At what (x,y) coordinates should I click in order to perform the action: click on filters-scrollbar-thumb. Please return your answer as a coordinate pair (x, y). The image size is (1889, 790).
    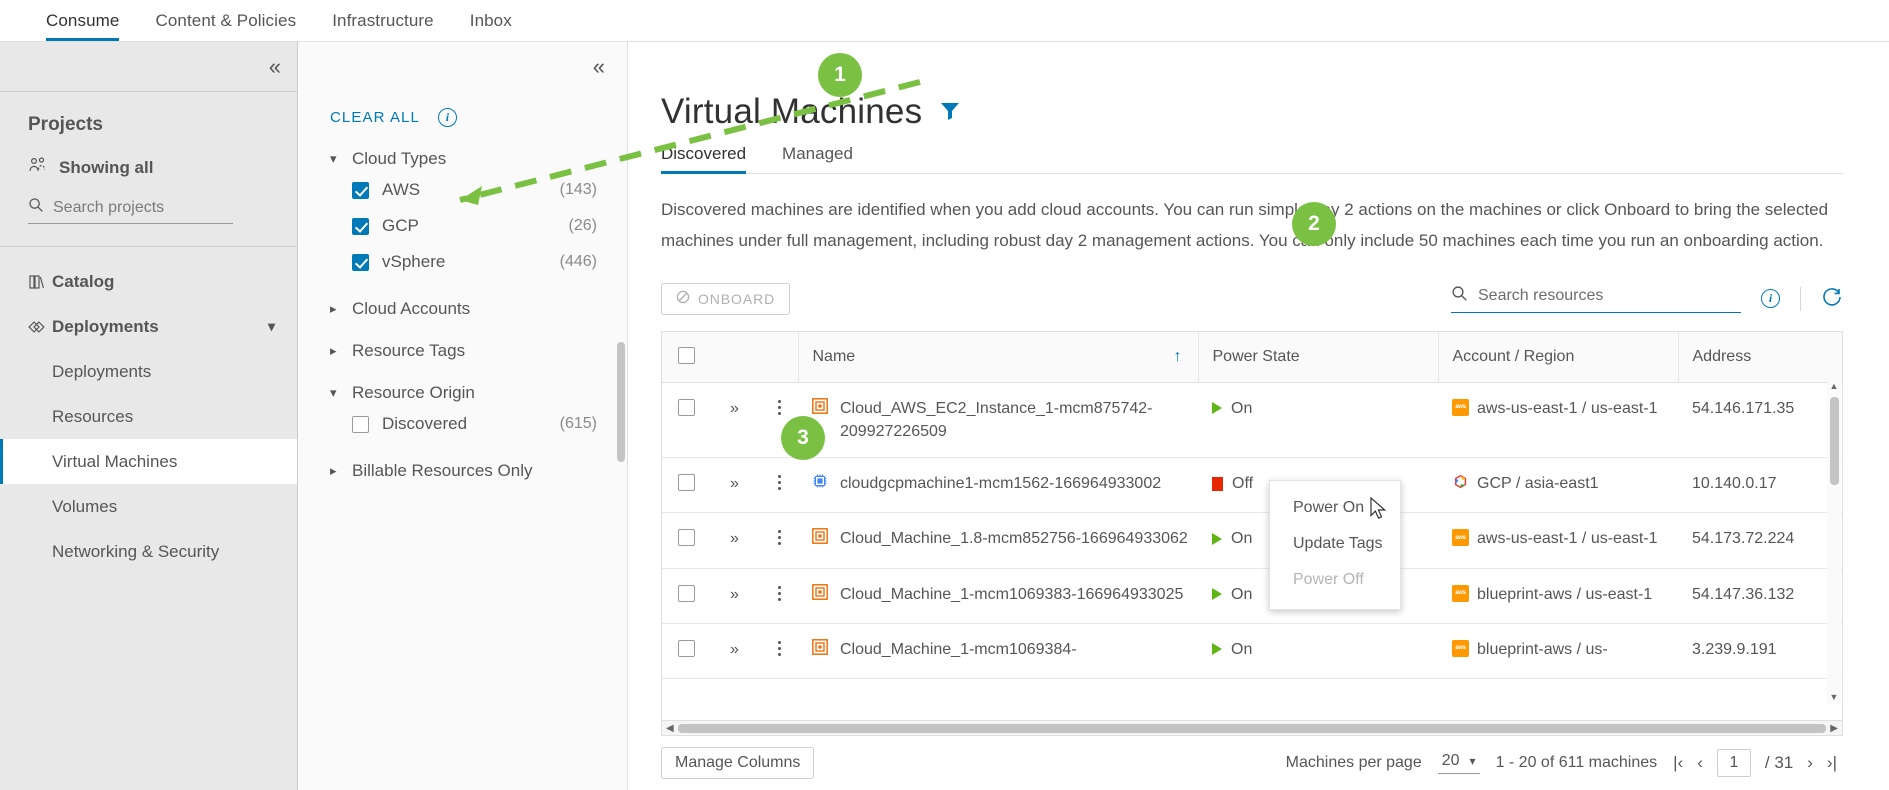
    Looking at the image, I should click on (621, 402).